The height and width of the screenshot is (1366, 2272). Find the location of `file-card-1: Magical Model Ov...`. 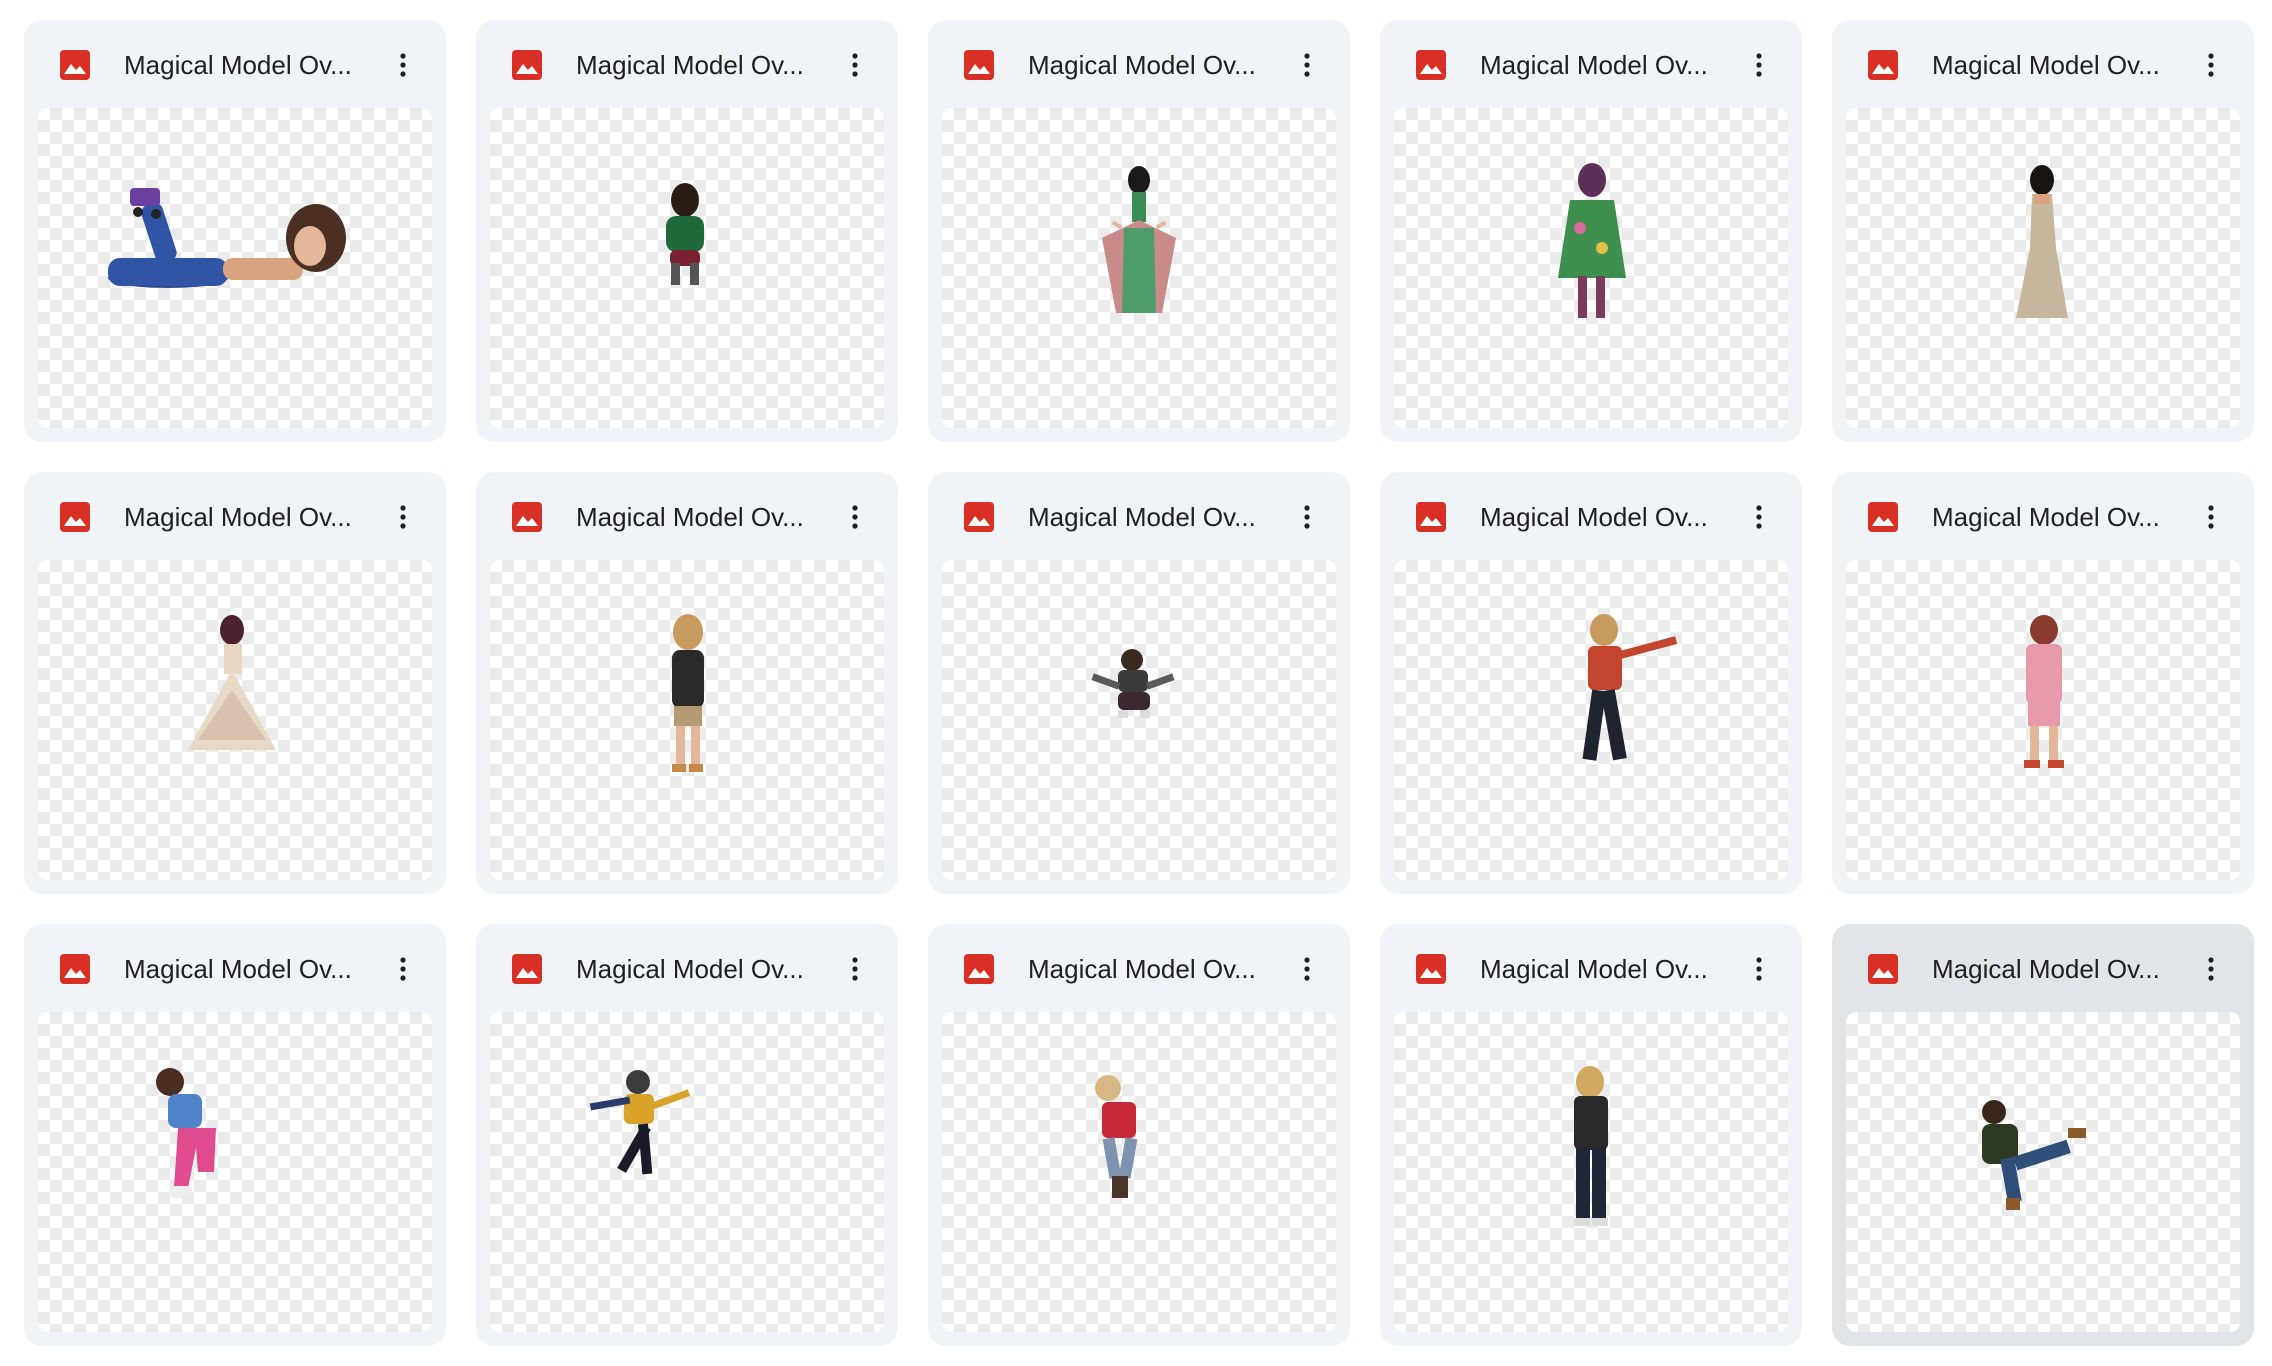

file-card-1: Magical Model Ov... is located at coordinates (235, 231).